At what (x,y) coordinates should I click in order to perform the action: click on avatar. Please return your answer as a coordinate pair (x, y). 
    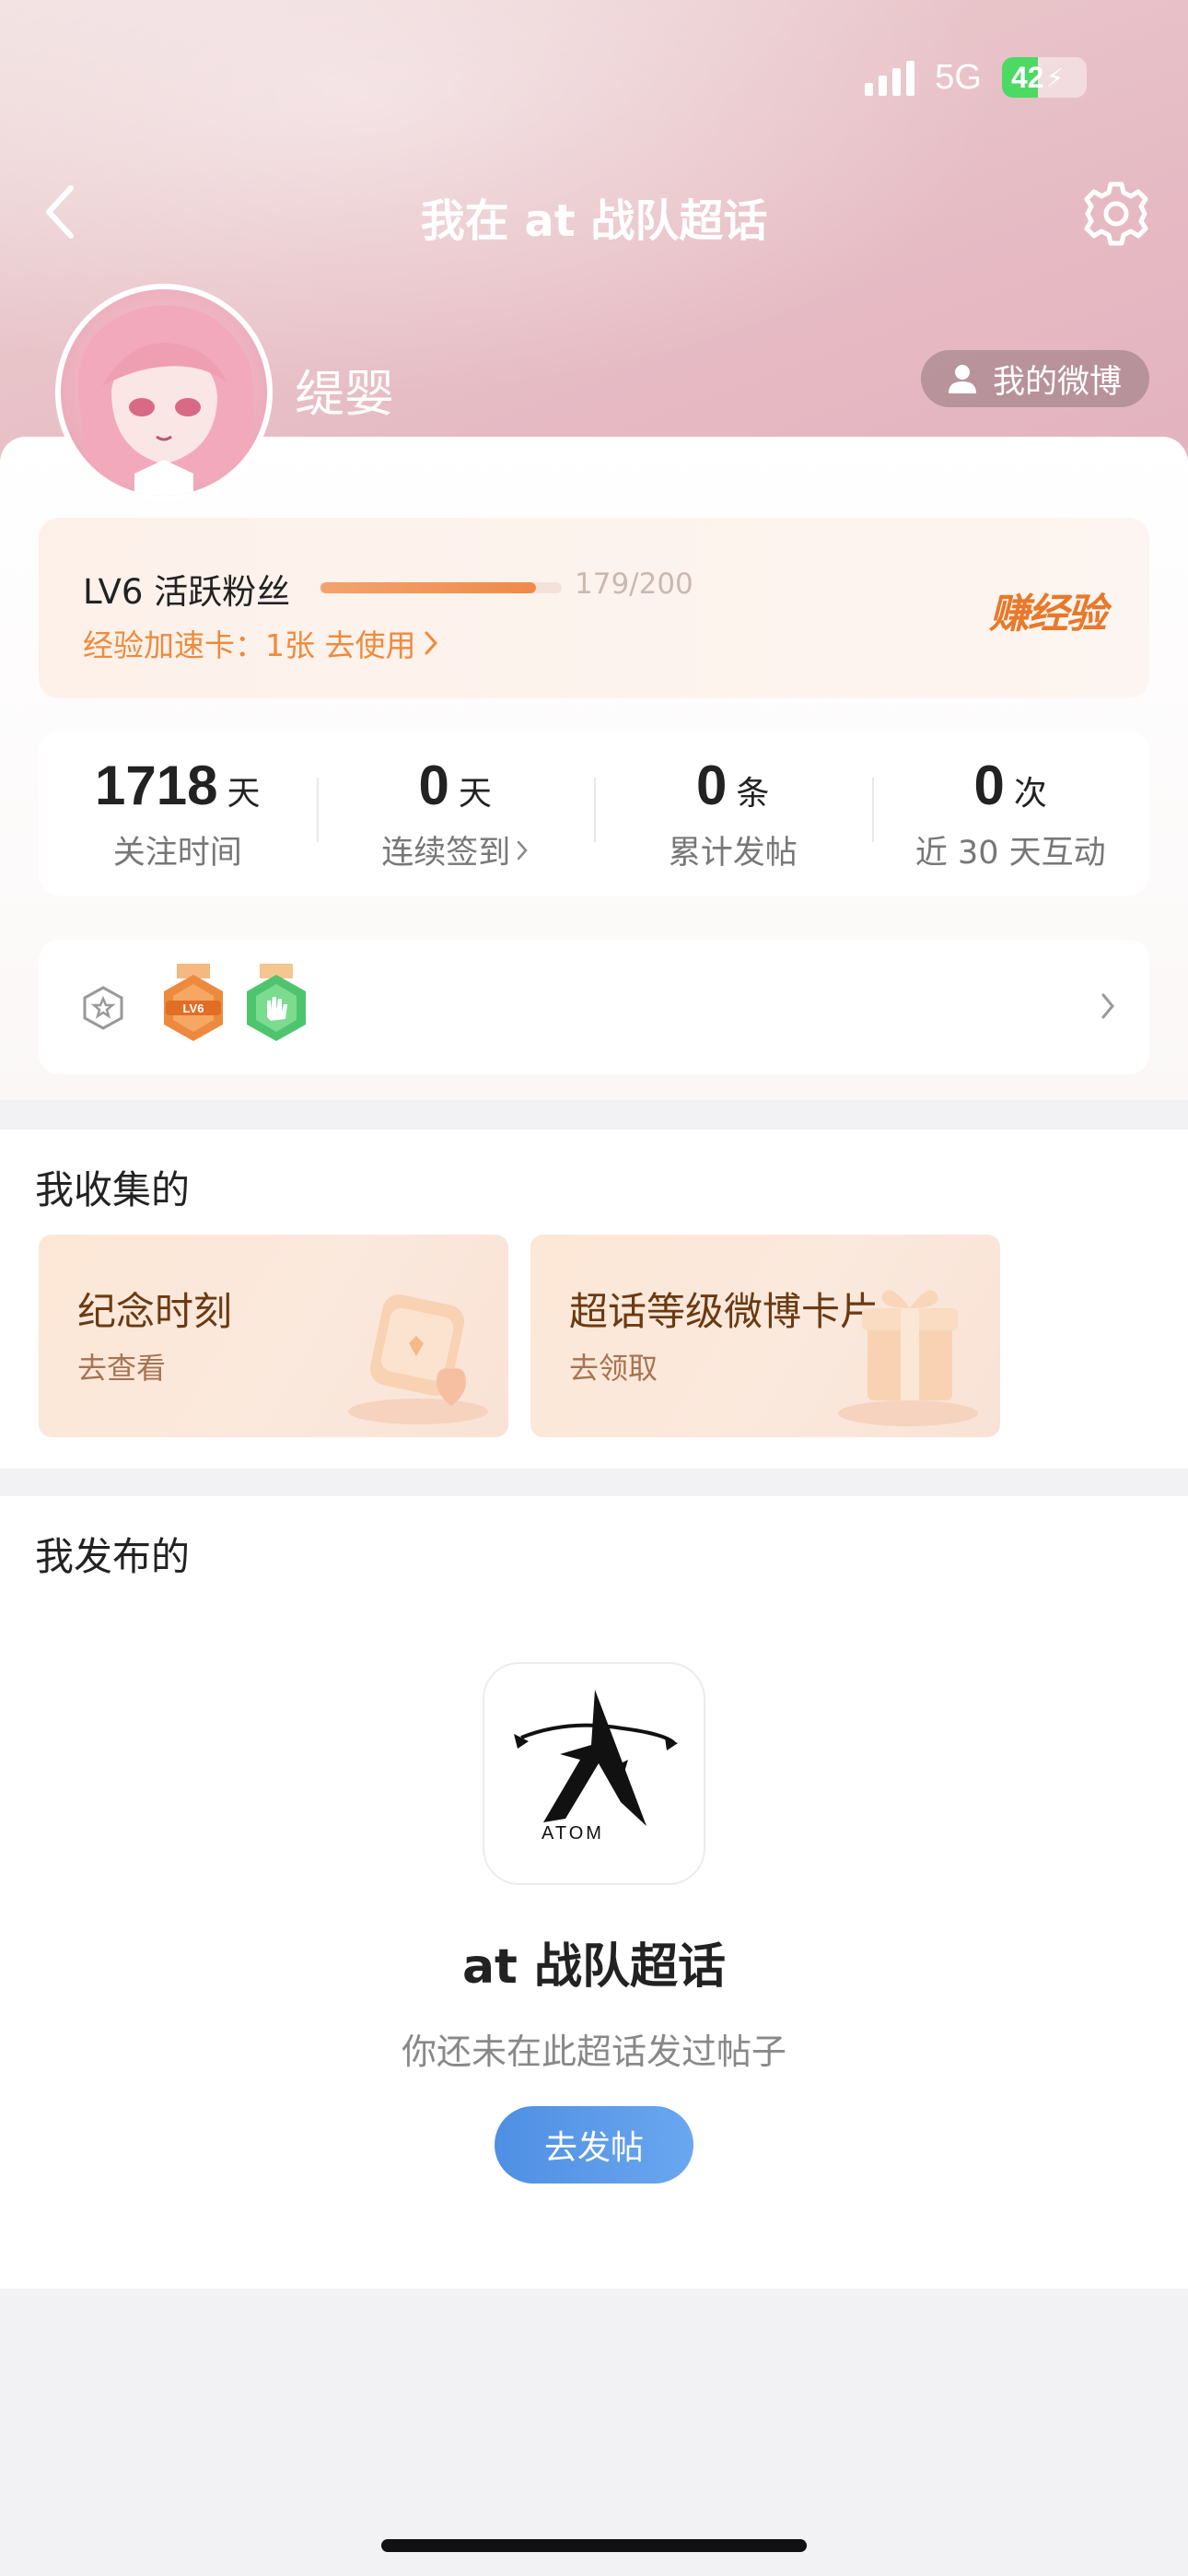
    Looking at the image, I should click on (164, 392).